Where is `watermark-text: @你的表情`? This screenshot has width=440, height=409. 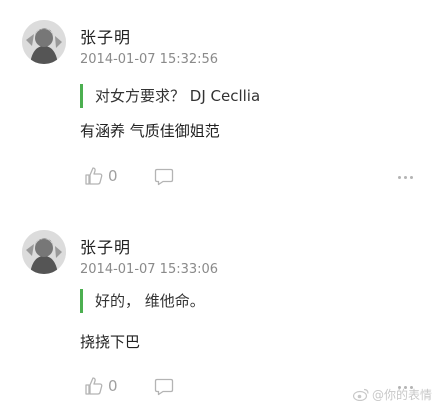
watermark-text: @你的表情 is located at coordinates (401, 395).